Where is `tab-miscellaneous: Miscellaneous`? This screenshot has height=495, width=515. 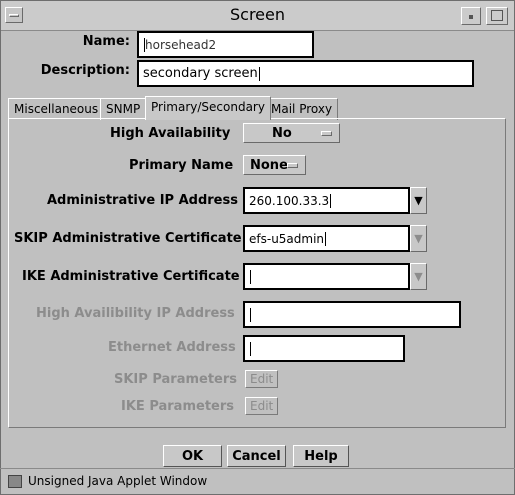 tab-miscellaneous: Miscellaneous is located at coordinates (56, 109).